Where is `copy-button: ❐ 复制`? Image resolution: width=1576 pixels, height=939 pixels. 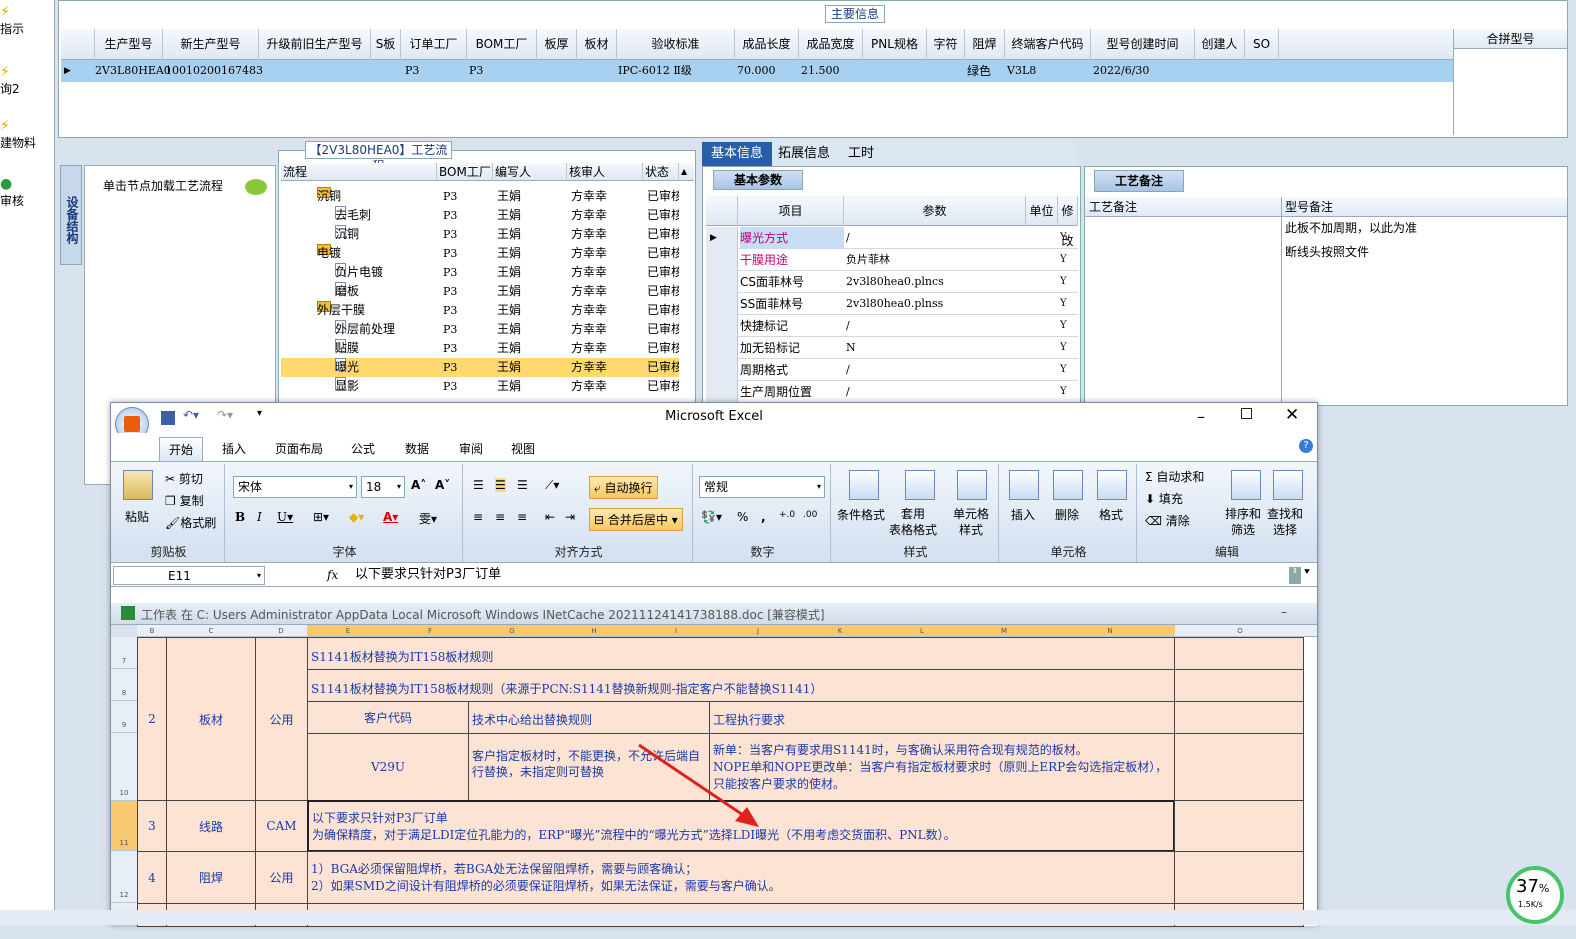
copy-button: ❐ 复制 is located at coordinates (184, 500).